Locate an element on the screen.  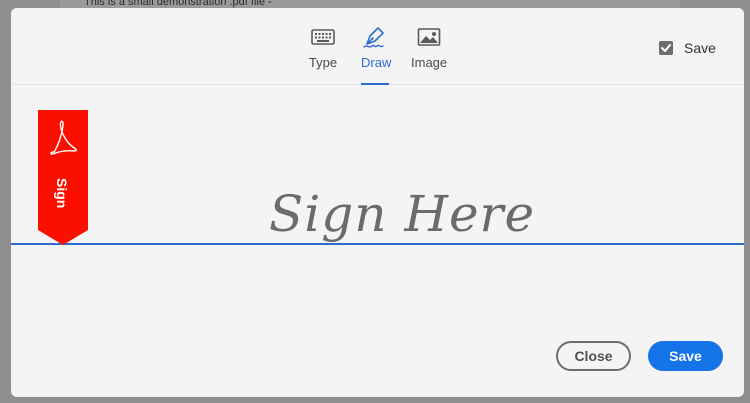
keyboard-icon is located at coordinates (323, 37).